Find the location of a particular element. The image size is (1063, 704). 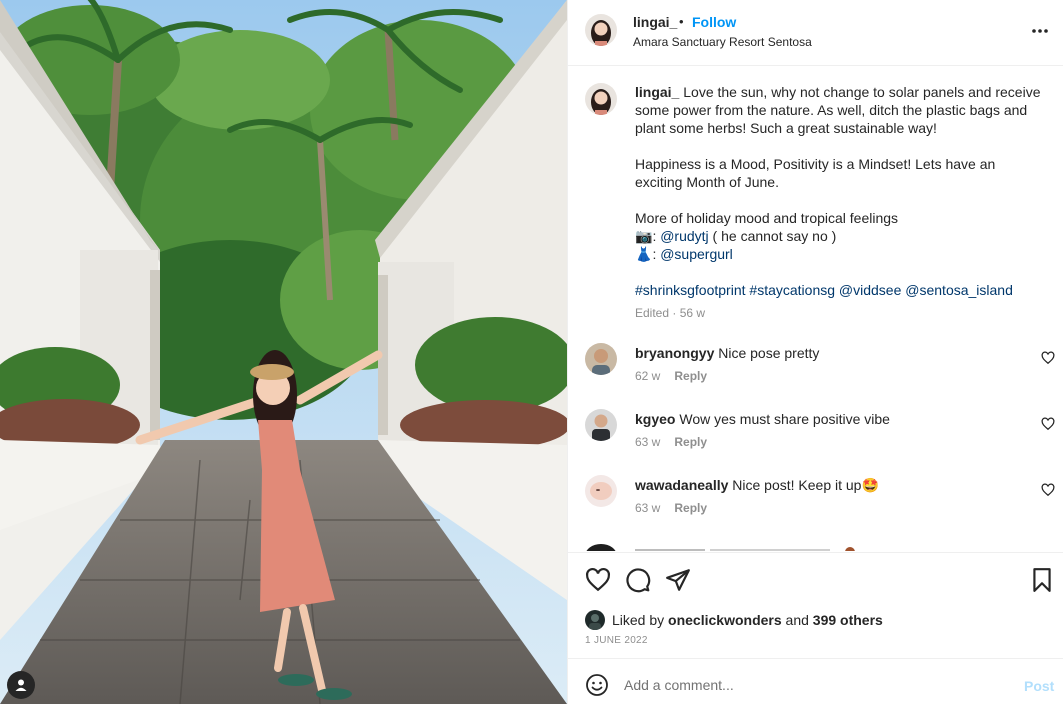

emoji-icon is located at coordinates (597, 685).